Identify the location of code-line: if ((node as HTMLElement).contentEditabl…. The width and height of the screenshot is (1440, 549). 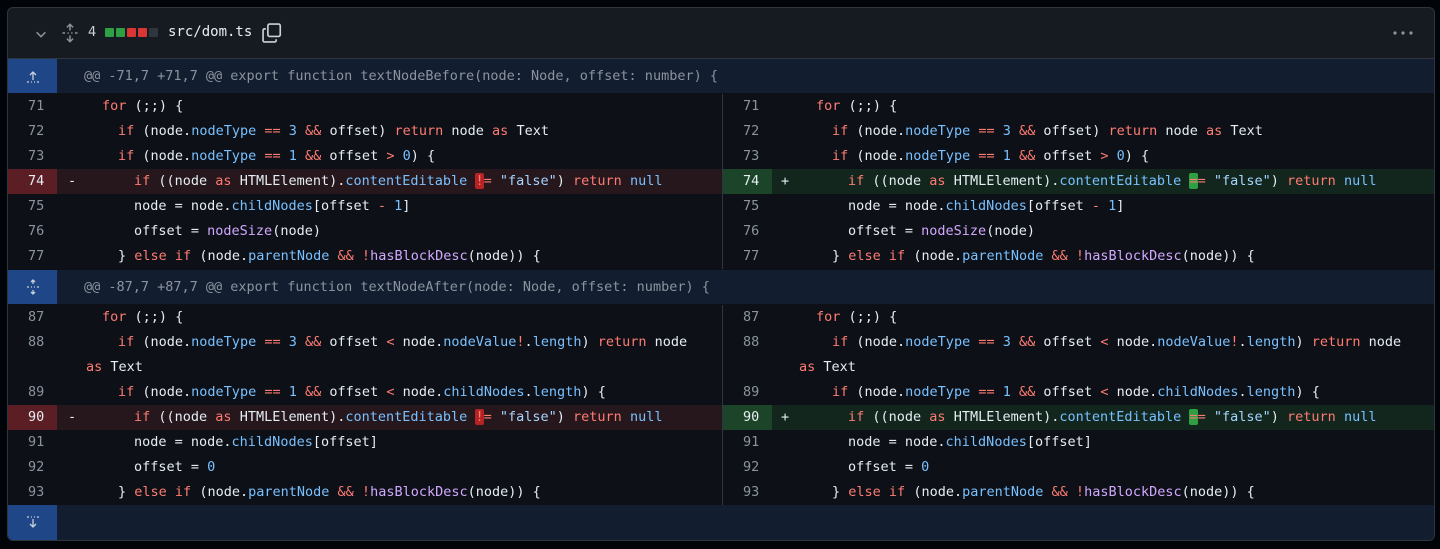
(1112, 417).